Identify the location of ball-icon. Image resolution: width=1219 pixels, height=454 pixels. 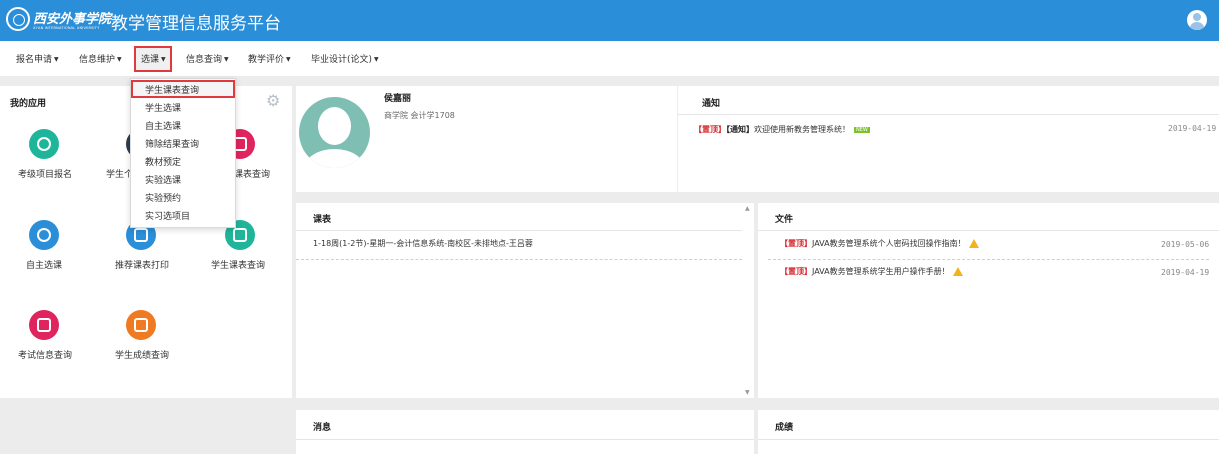
(44, 235).